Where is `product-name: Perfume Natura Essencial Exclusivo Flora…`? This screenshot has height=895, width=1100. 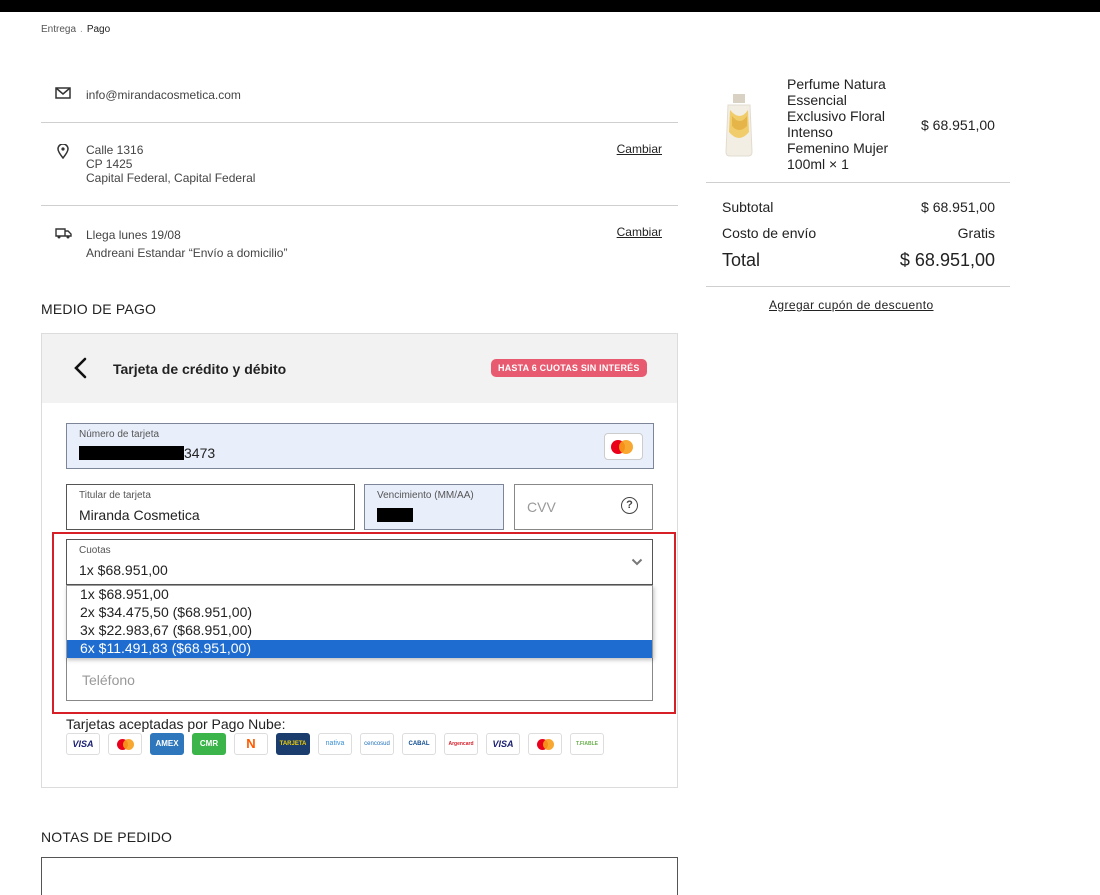
product-name: Perfume Natura Essencial Exclusivo Flora… is located at coordinates (838, 124).